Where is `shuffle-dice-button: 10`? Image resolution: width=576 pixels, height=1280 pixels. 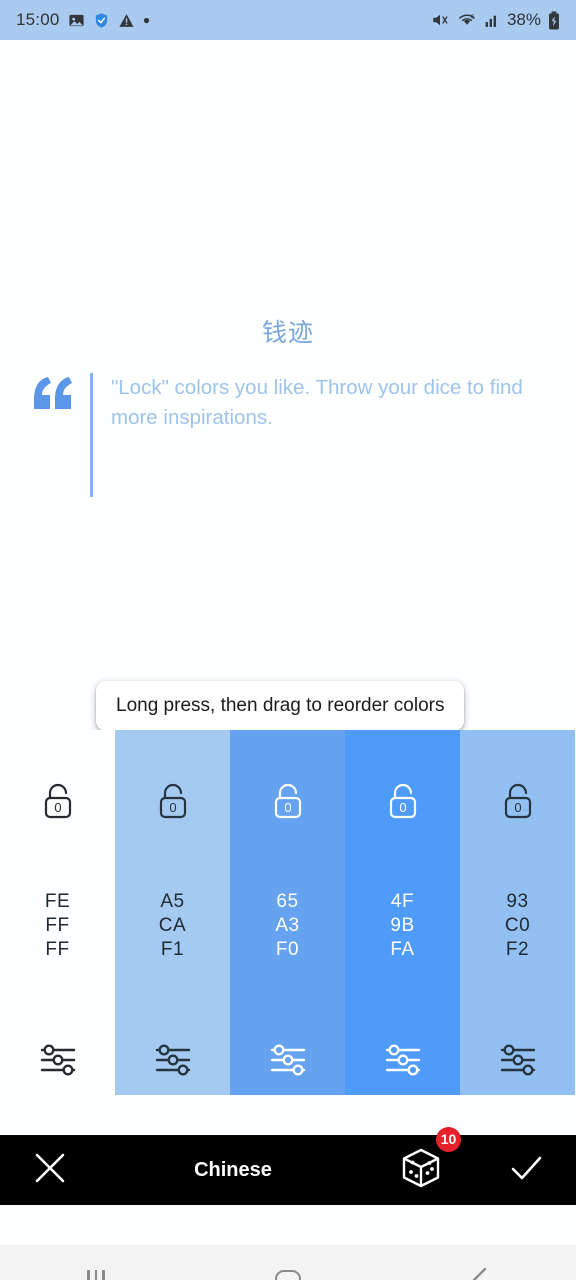 shuffle-dice-button: 10 is located at coordinates (421, 1161).